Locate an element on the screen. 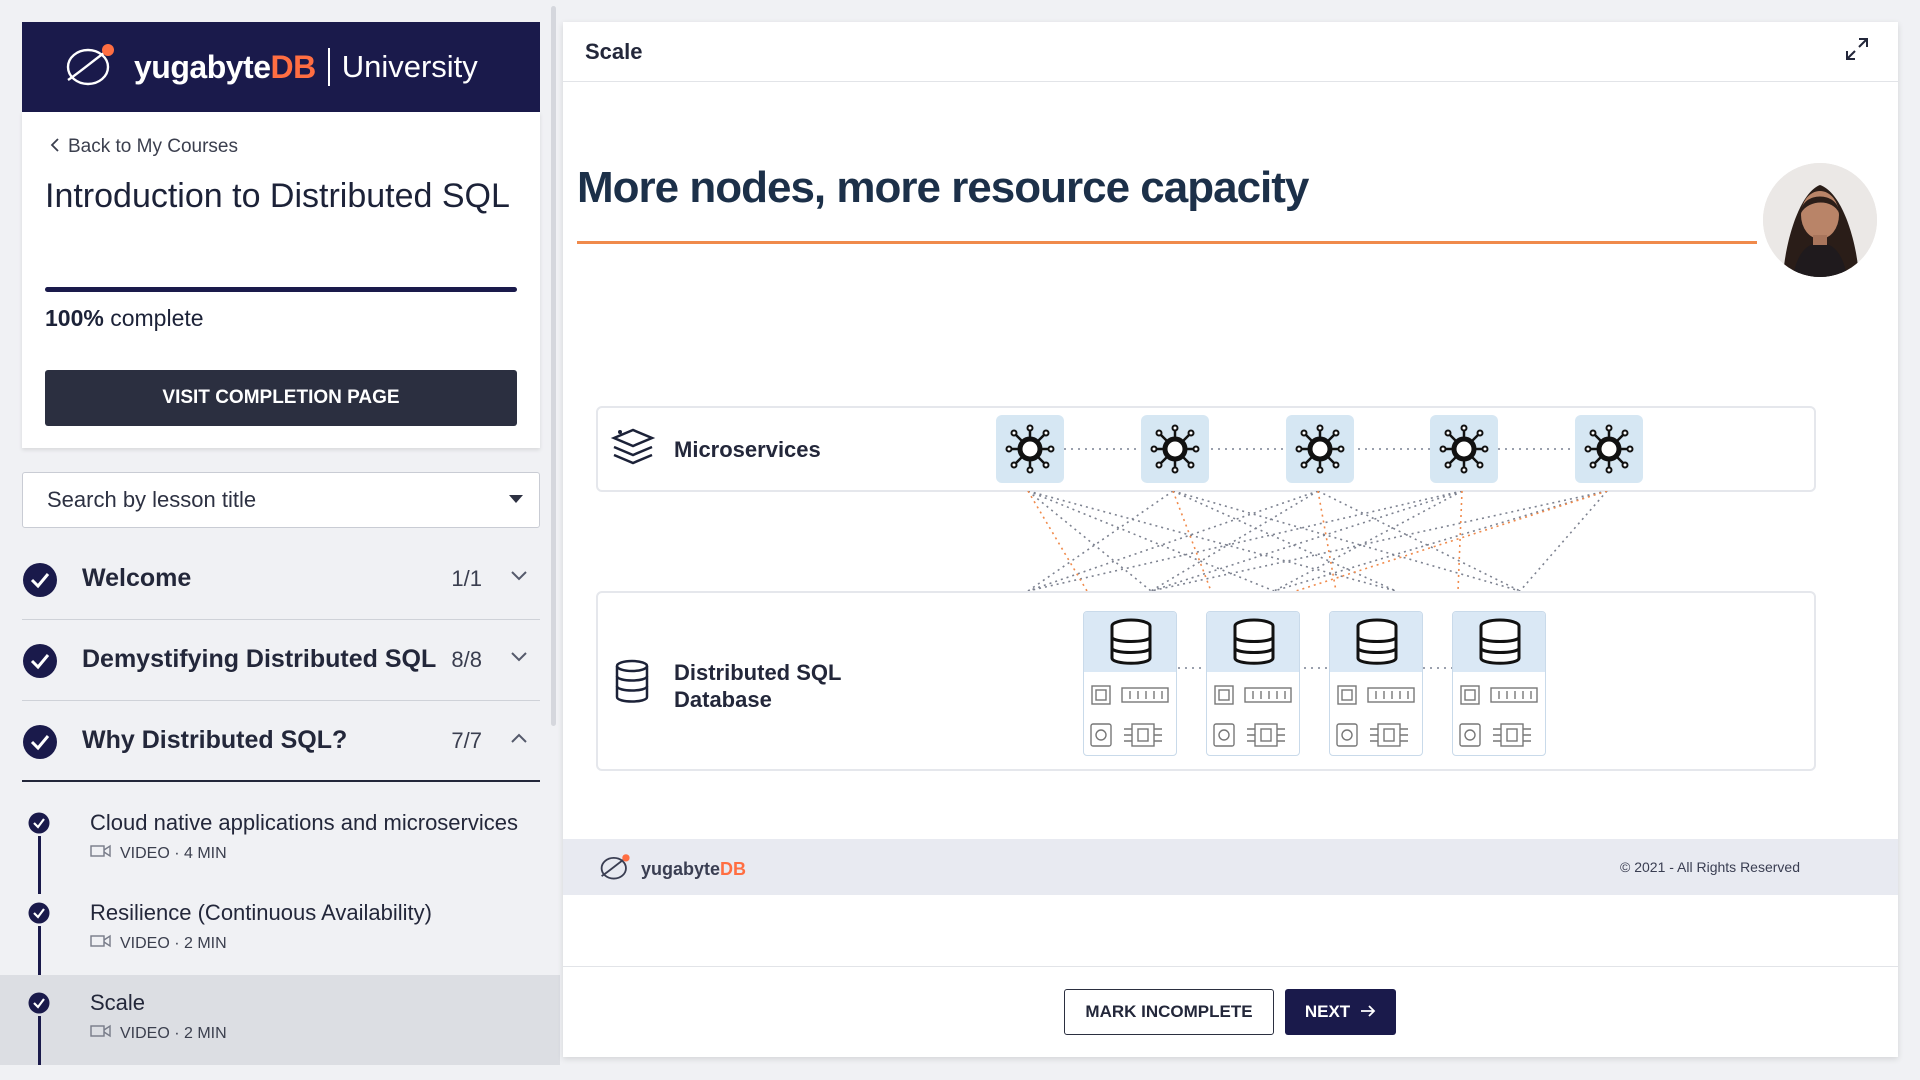 This screenshot has height=1080, width=1920. next-button-label: NEXT is located at coordinates (1327, 1011).